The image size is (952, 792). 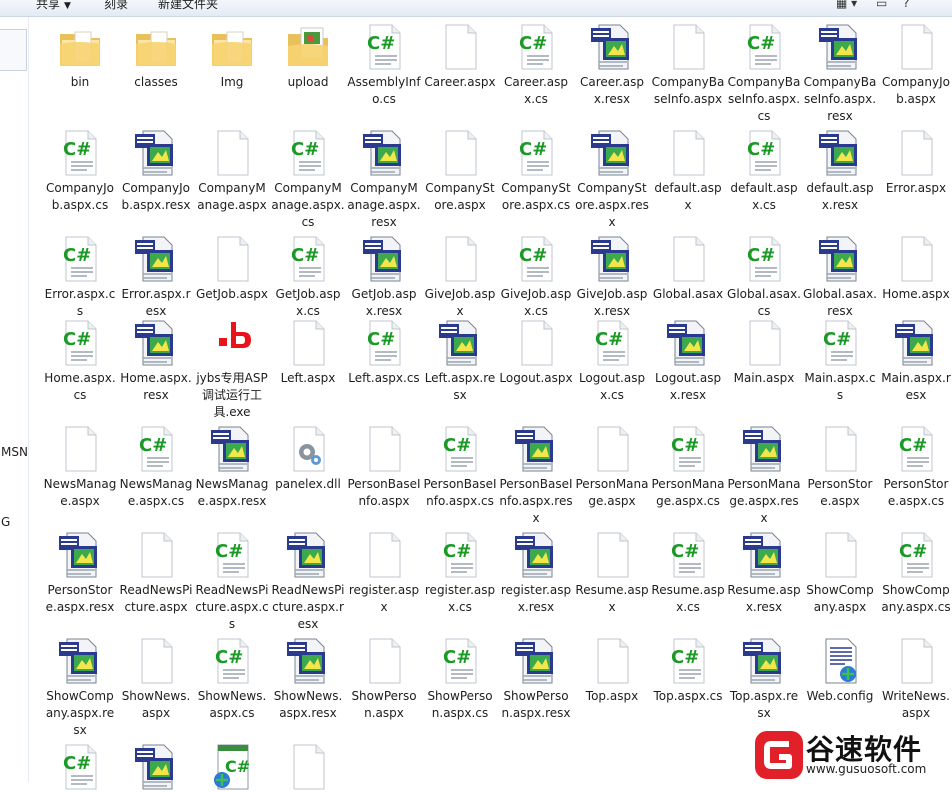 I want to click on file-name-label: register.aspx, so click(x=384, y=599).